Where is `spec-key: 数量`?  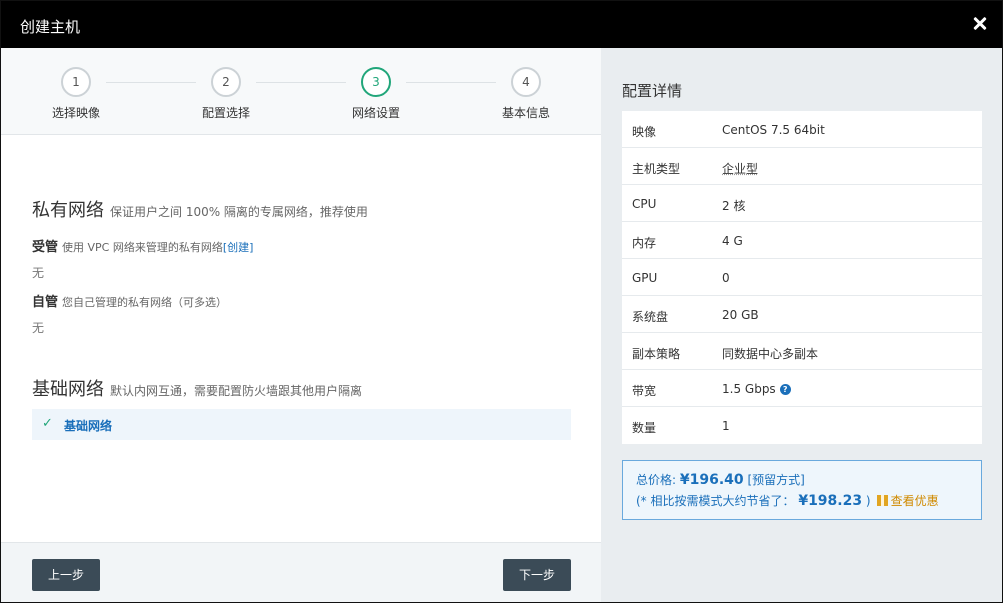 spec-key: 数量 is located at coordinates (644, 428).